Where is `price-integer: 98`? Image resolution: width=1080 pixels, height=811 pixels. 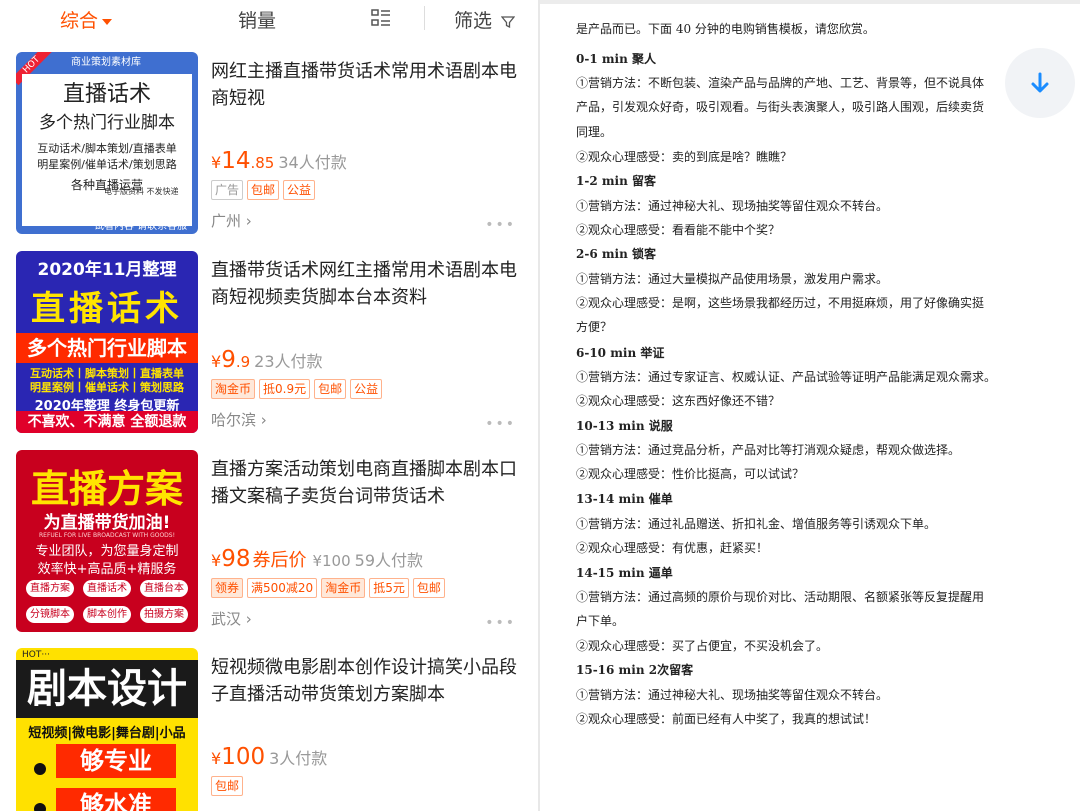 price-integer: 98 is located at coordinates (236, 559).